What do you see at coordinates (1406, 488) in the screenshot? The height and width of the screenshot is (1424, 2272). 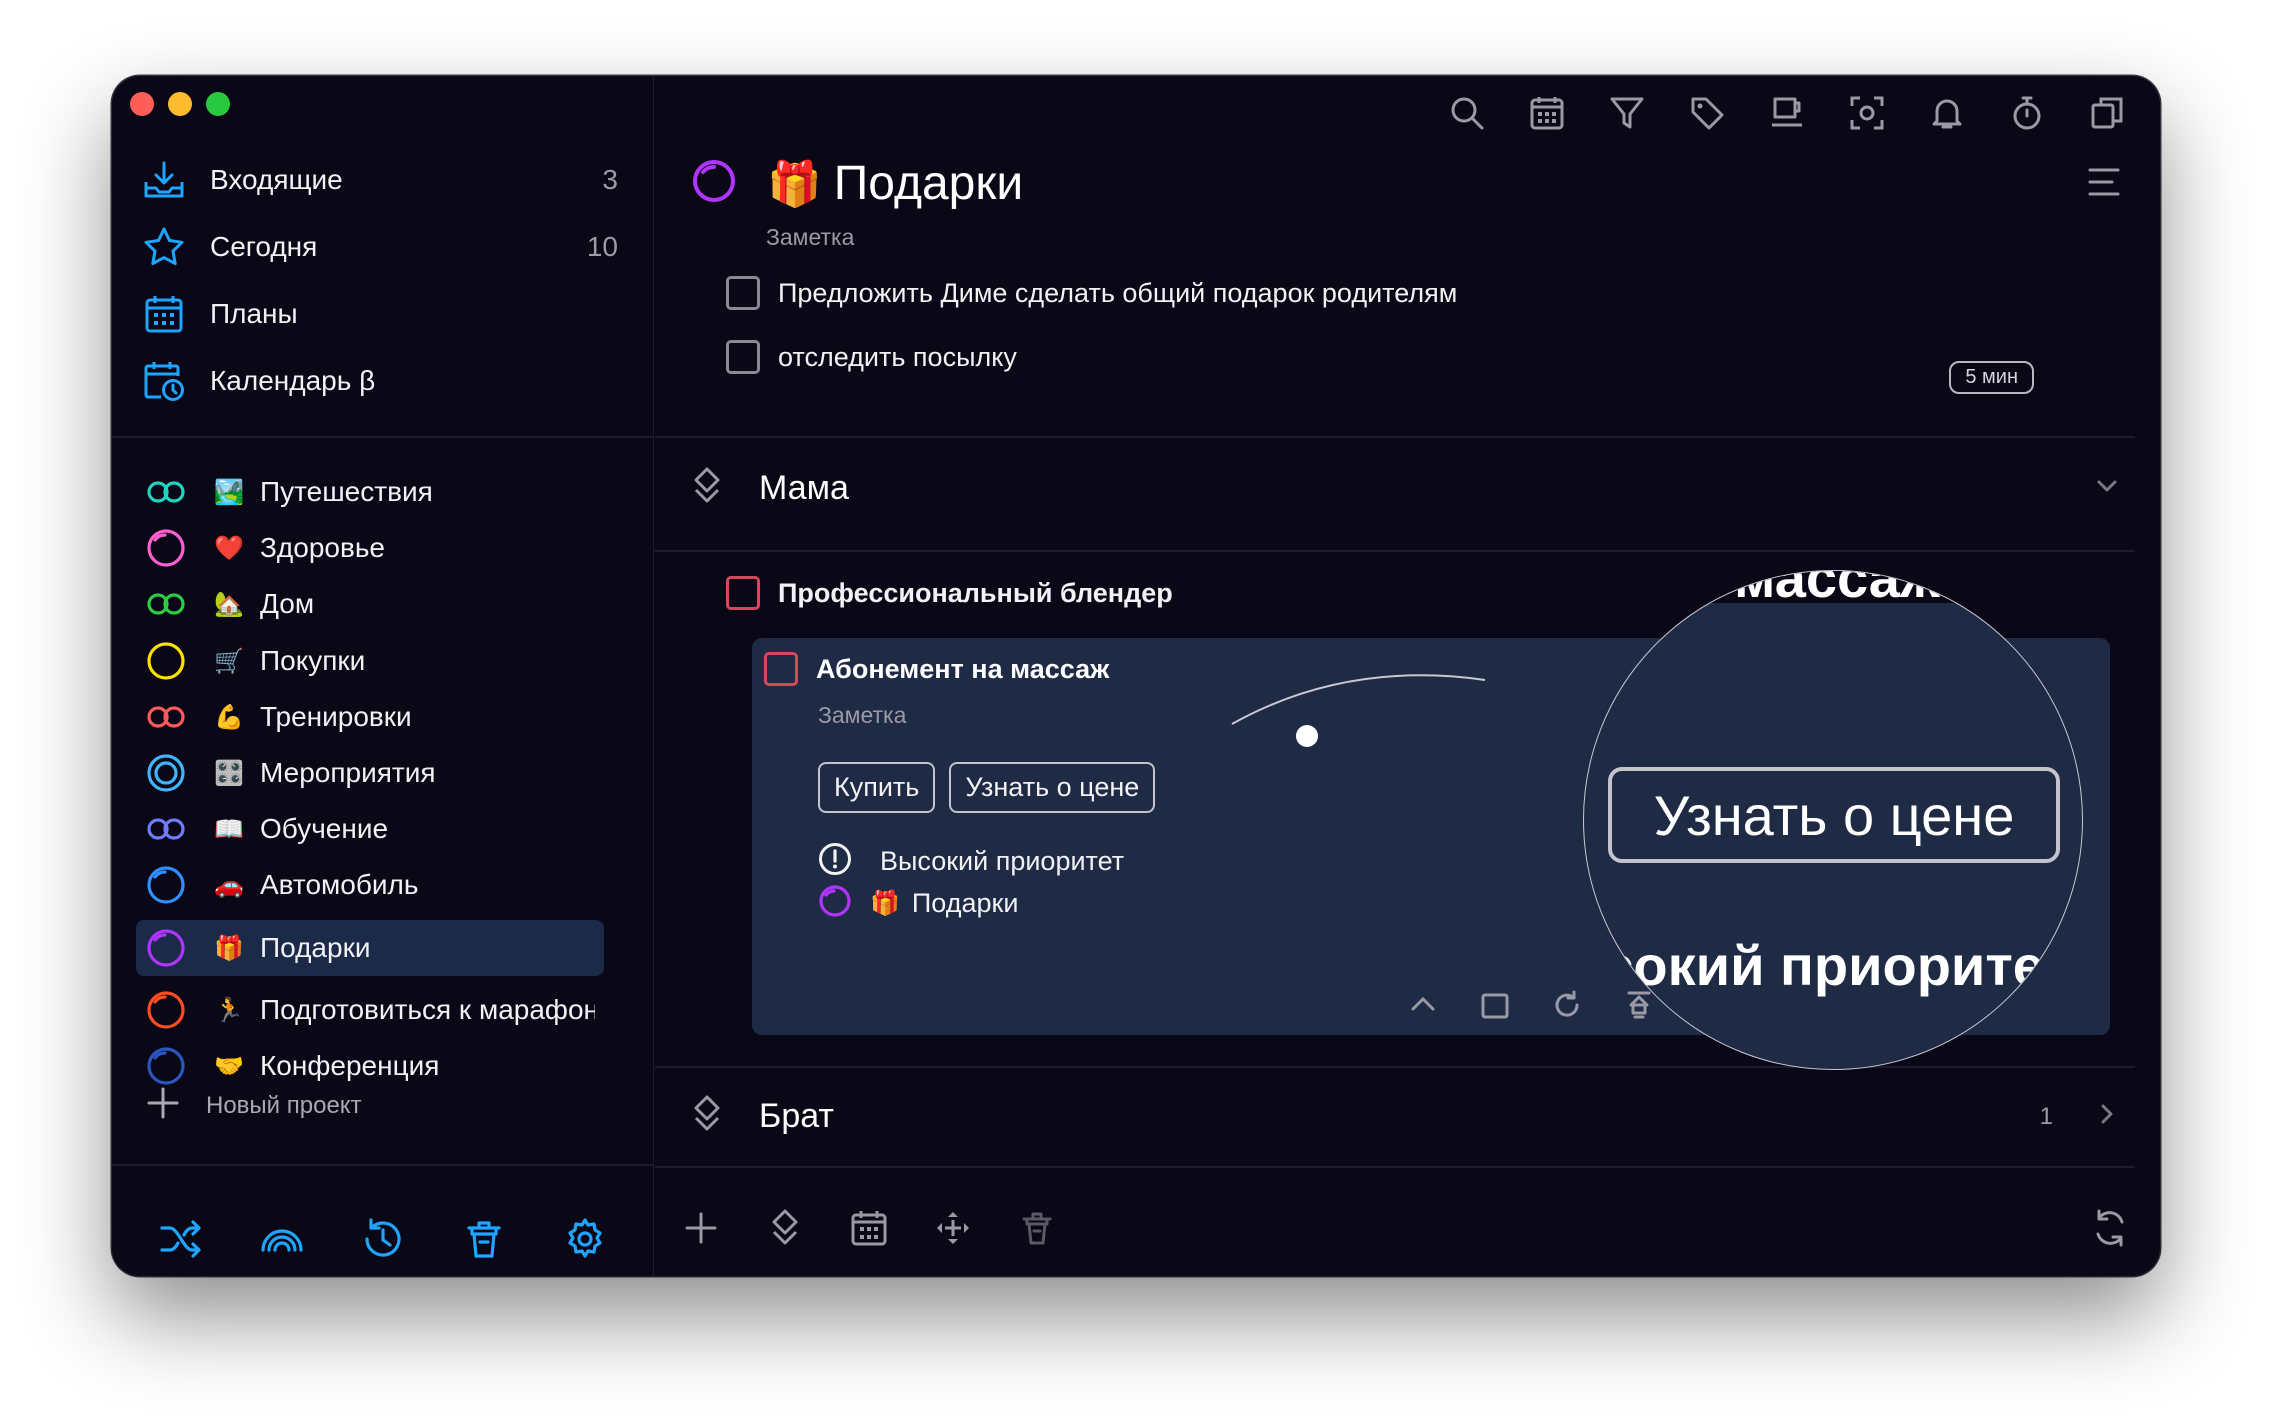 I see `group-header-mama: Мама` at bounding box center [1406, 488].